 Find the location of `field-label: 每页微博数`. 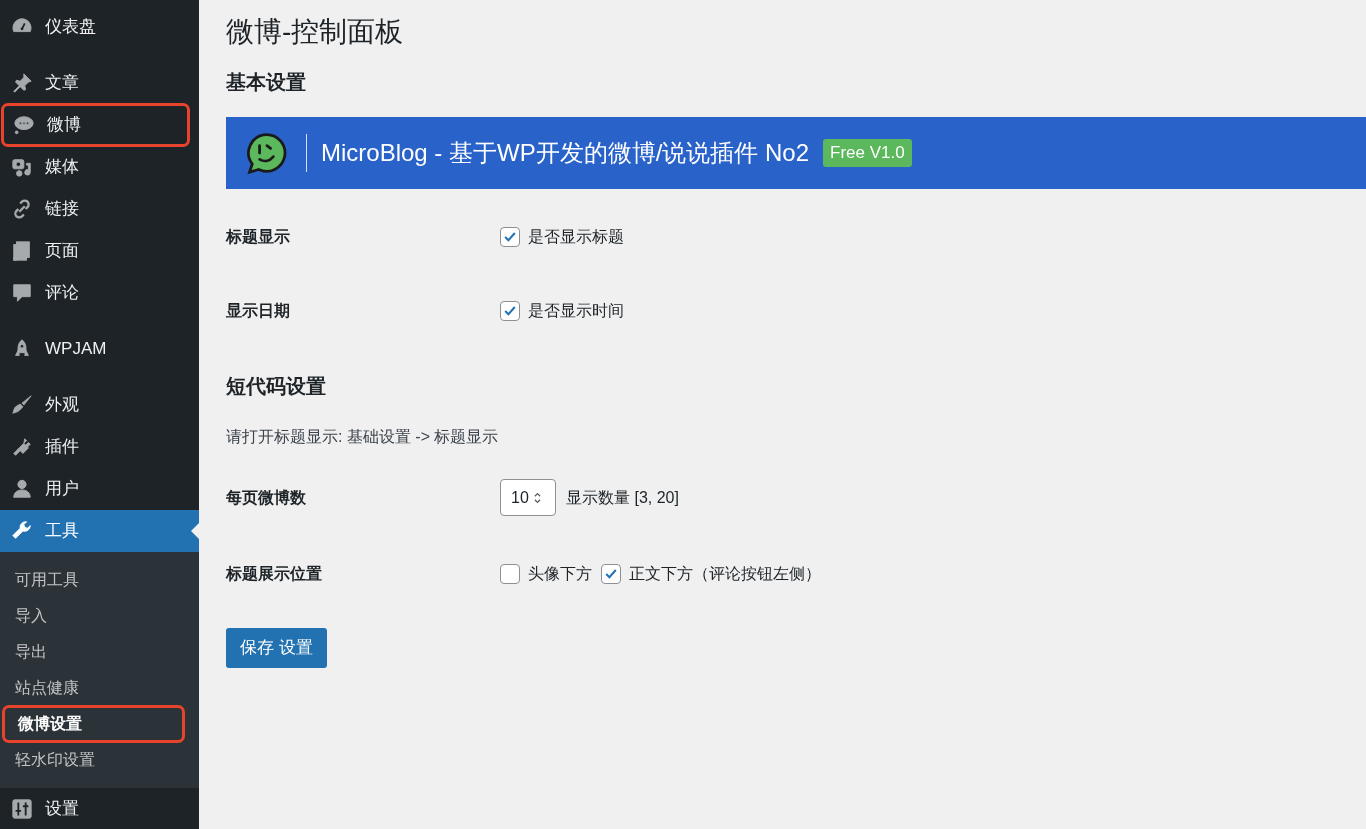

field-label: 每页微博数 is located at coordinates (266, 497).